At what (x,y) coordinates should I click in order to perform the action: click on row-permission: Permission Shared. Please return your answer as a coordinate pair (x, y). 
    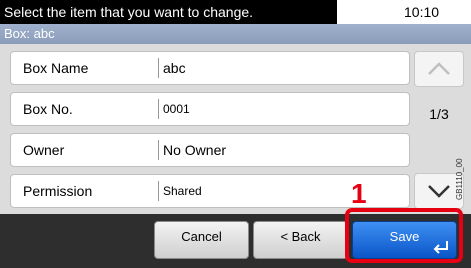
    Looking at the image, I should click on (210, 191).